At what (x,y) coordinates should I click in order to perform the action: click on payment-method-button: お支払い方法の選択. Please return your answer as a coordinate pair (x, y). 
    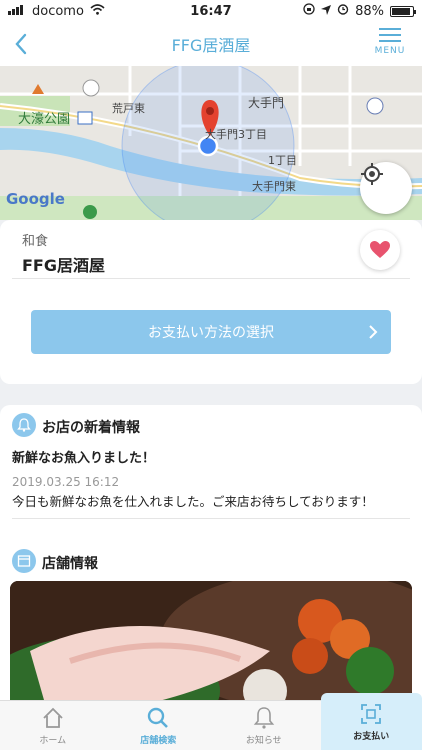
    Looking at the image, I should click on (211, 332).